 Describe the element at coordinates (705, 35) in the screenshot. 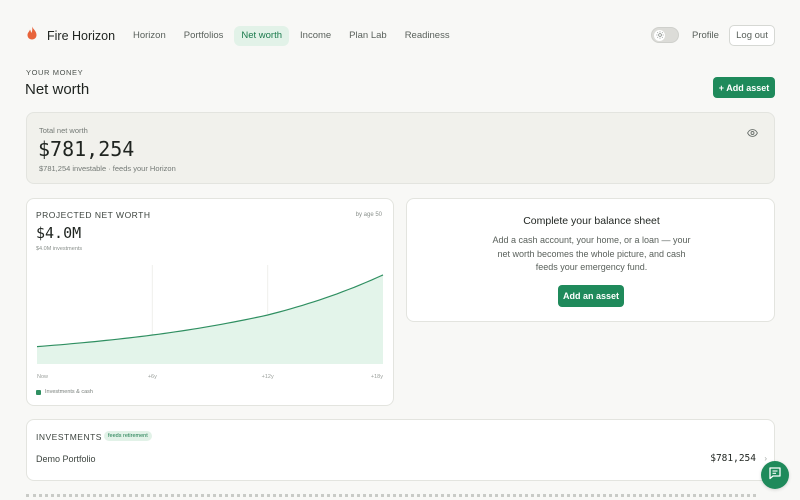

I see `profile-link: Profile` at that location.